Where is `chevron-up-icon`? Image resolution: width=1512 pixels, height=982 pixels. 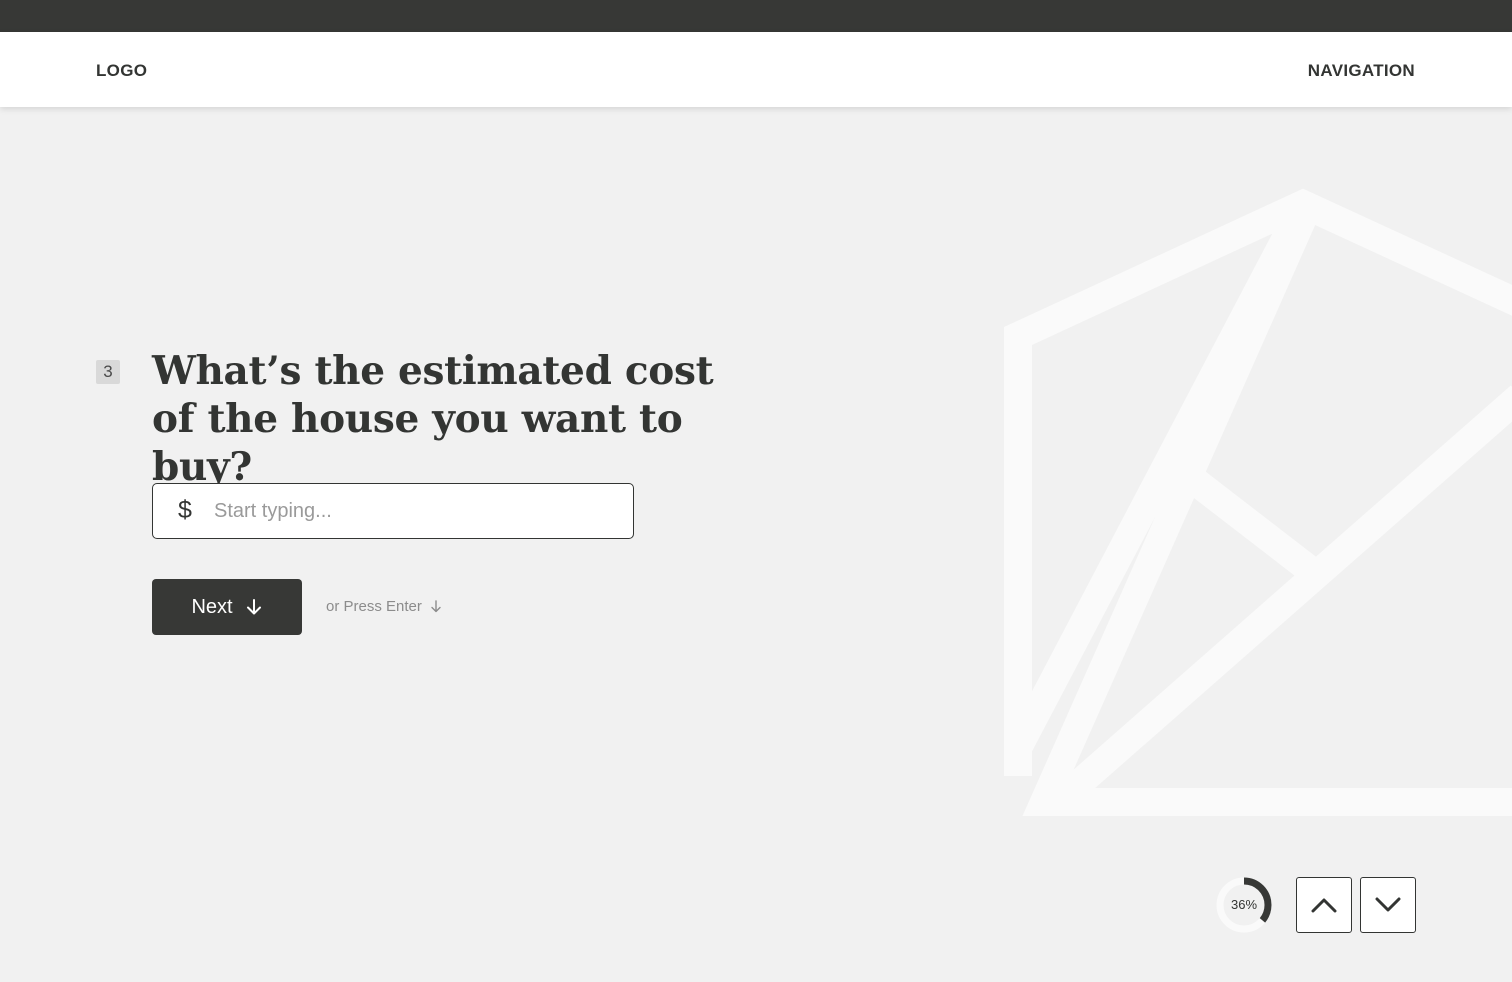 chevron-up-icon is located at coordinates (1324, 905).